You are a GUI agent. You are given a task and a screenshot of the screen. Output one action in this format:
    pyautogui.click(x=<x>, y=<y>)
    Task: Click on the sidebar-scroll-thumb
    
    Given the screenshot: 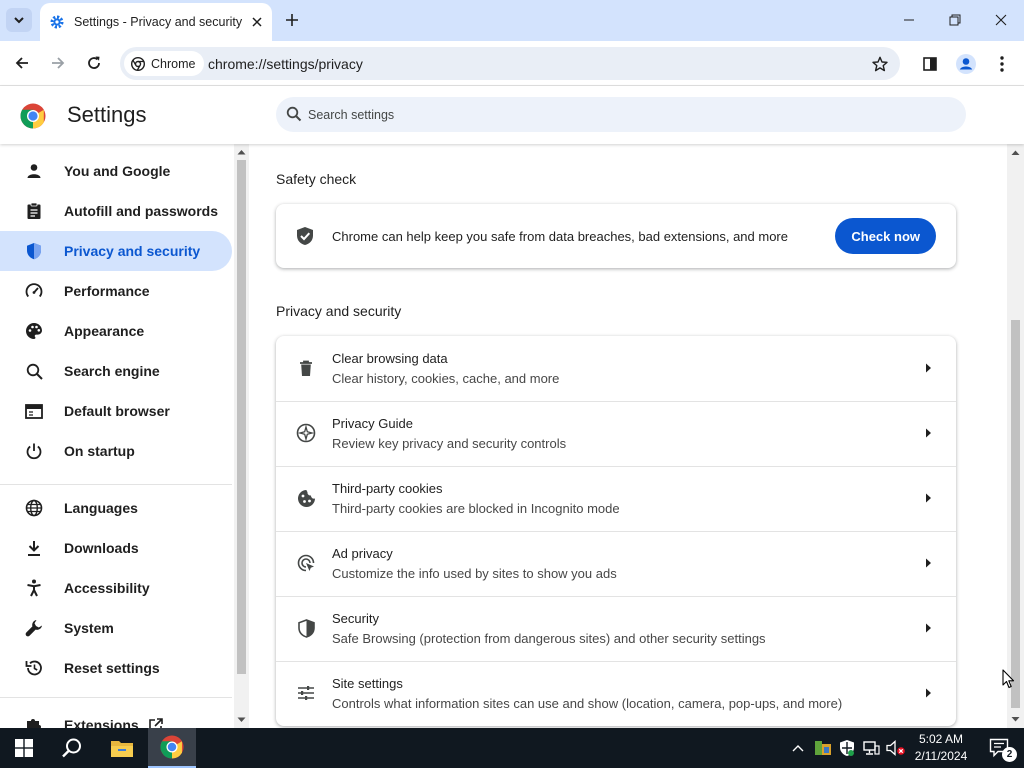 What is the action you would take?
    pyautogui.click(x=241, y=417)
    